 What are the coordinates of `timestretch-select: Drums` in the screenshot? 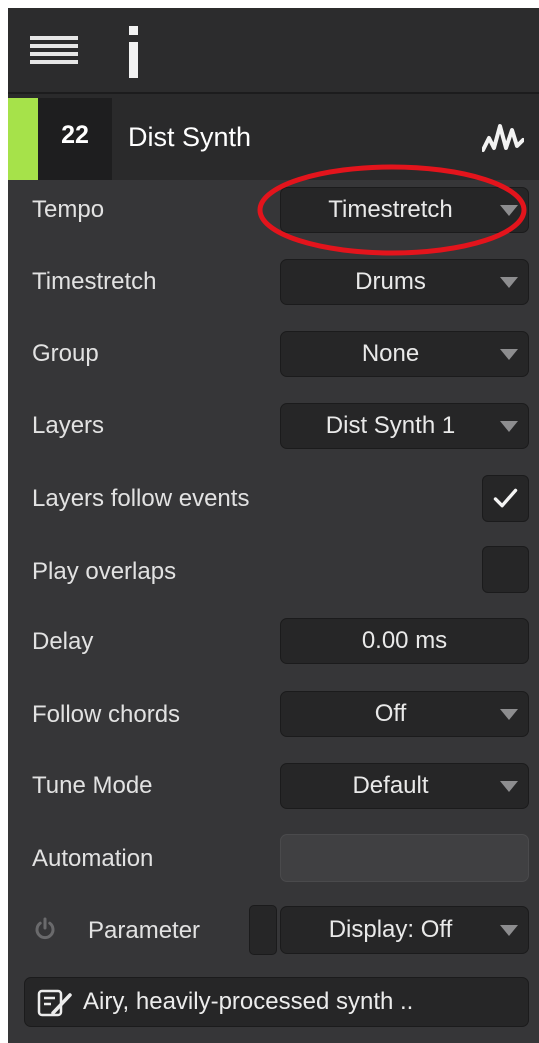 It's located at (404, 282).